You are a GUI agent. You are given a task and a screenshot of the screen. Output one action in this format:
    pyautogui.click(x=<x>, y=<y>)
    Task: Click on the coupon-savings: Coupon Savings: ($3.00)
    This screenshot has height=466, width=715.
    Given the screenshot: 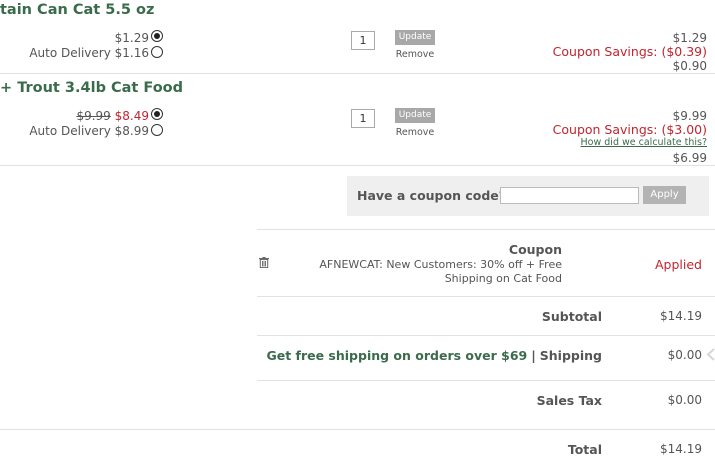 What is the action you would take?
    pyautogui.click(x=629, y=129)
    